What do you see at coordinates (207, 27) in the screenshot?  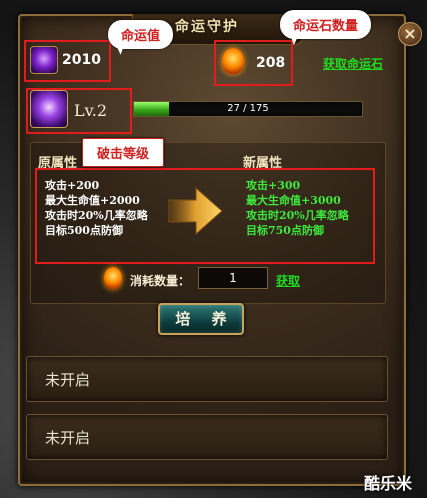 I see `window-title: 命运守护` at bounding box center [207, 27].